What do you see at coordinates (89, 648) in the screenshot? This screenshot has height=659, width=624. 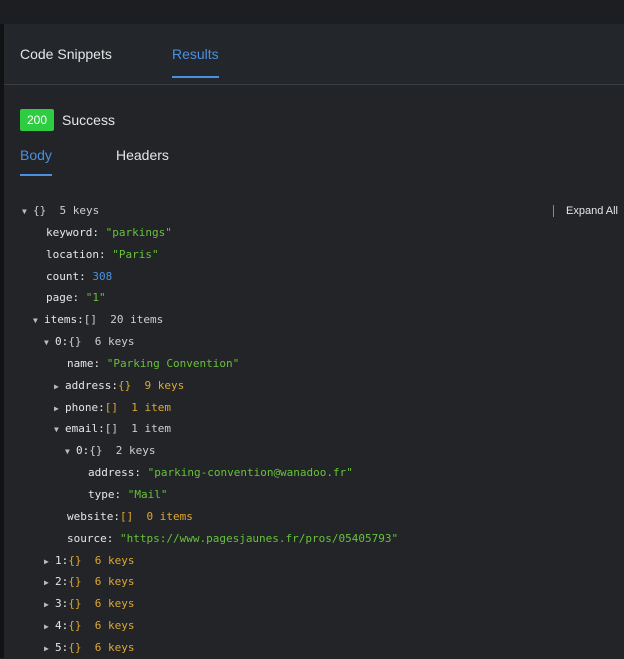 I see `json-node-item-5: ▶ 5:{} 6 keys` at bounding box center [89, 648].